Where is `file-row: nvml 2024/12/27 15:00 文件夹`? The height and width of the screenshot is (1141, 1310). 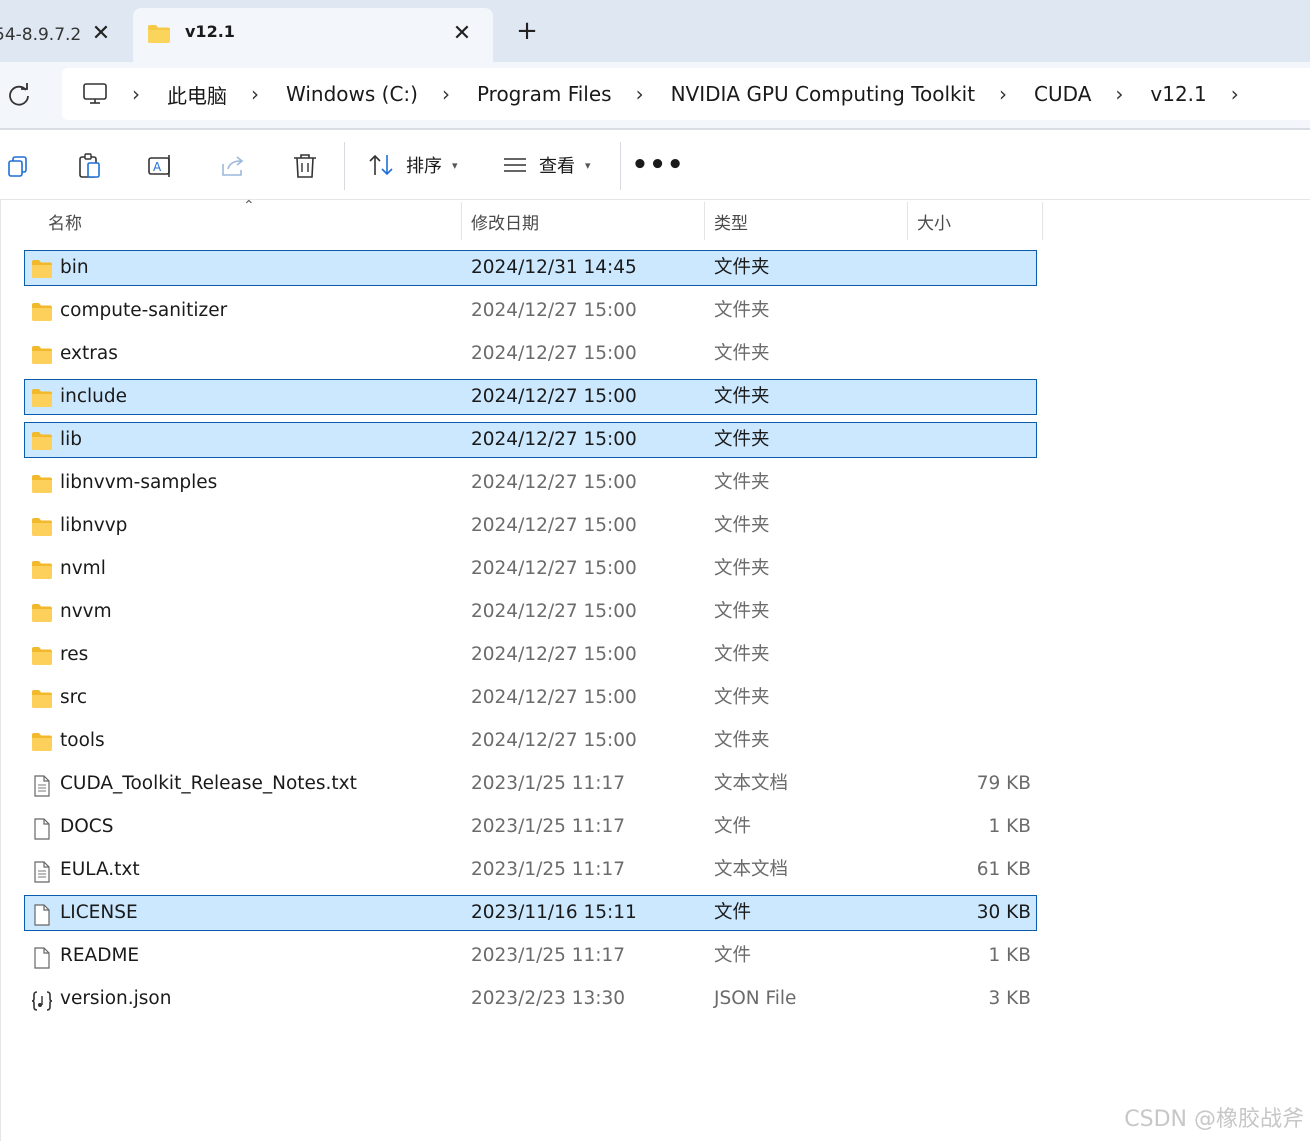 file-row: nvml 2024/12/27 15:00 文件夹 is located at coordinates (530, 569).